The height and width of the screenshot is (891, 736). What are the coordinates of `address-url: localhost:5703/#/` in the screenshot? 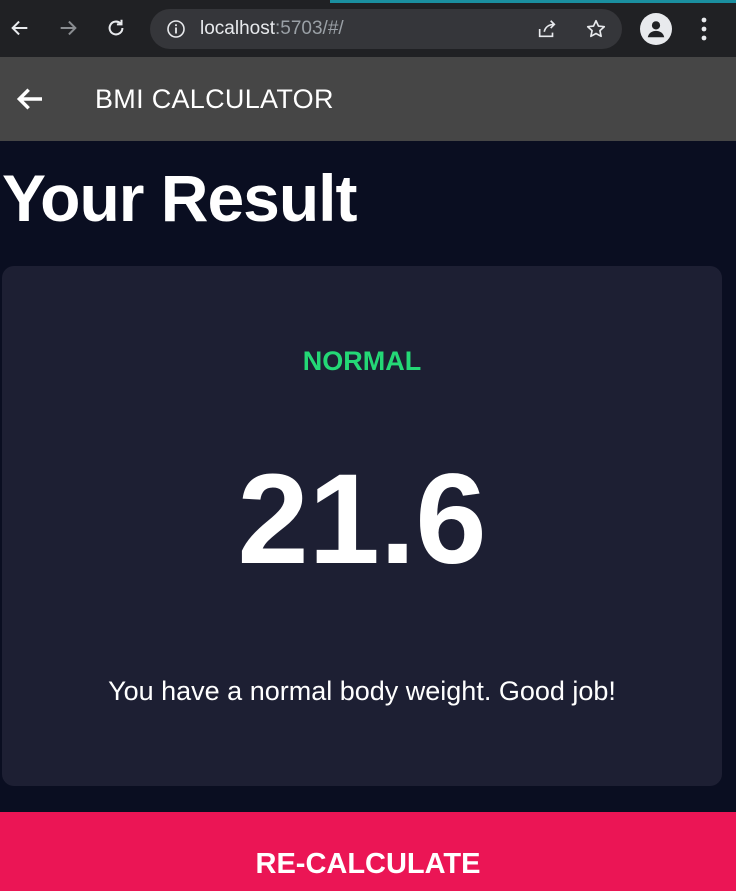 It's located at (272, 29).